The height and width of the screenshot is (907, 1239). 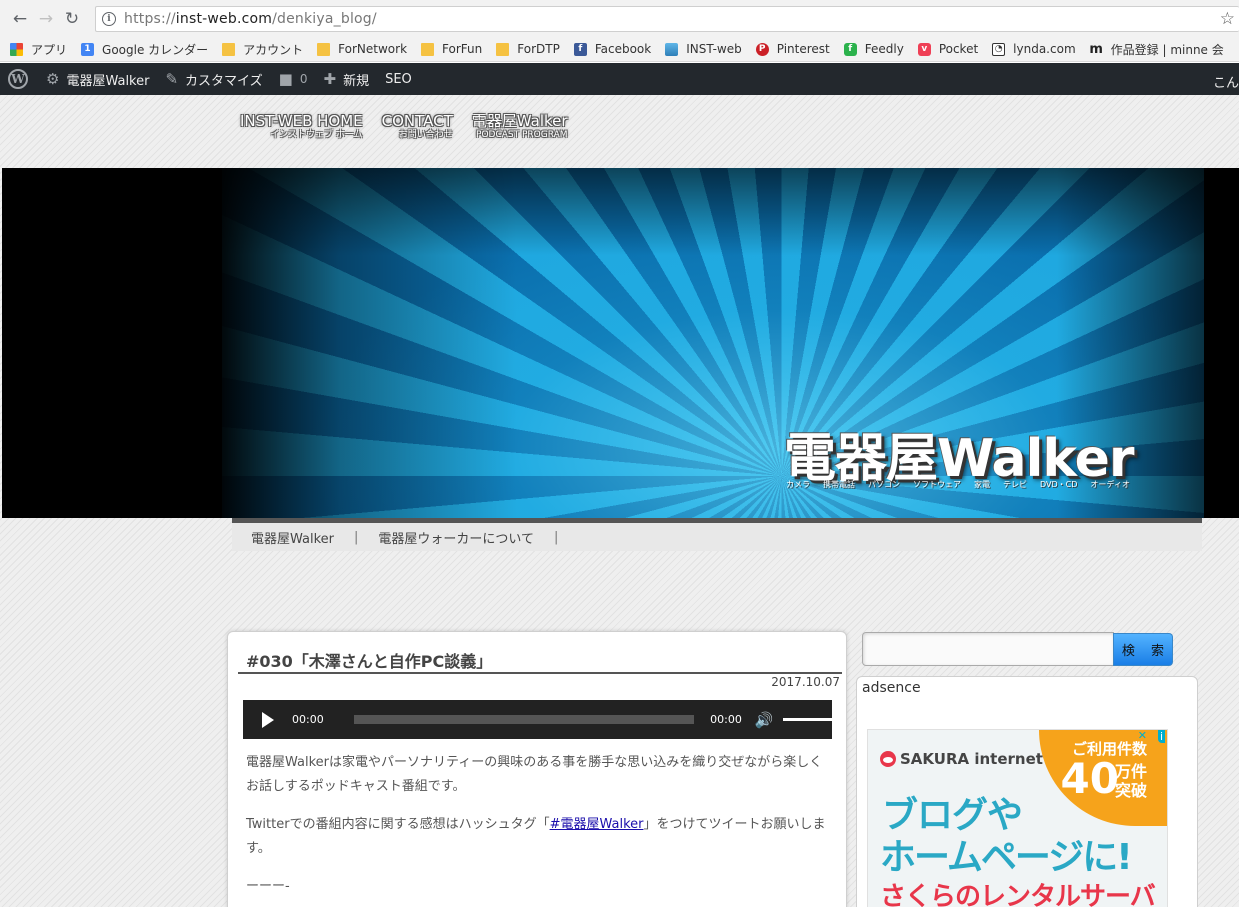 What do you see at coordinates (961, 759) in the screenshot?
I see `ad-brand: SAKURA internet` at bounding box center [961, 759].